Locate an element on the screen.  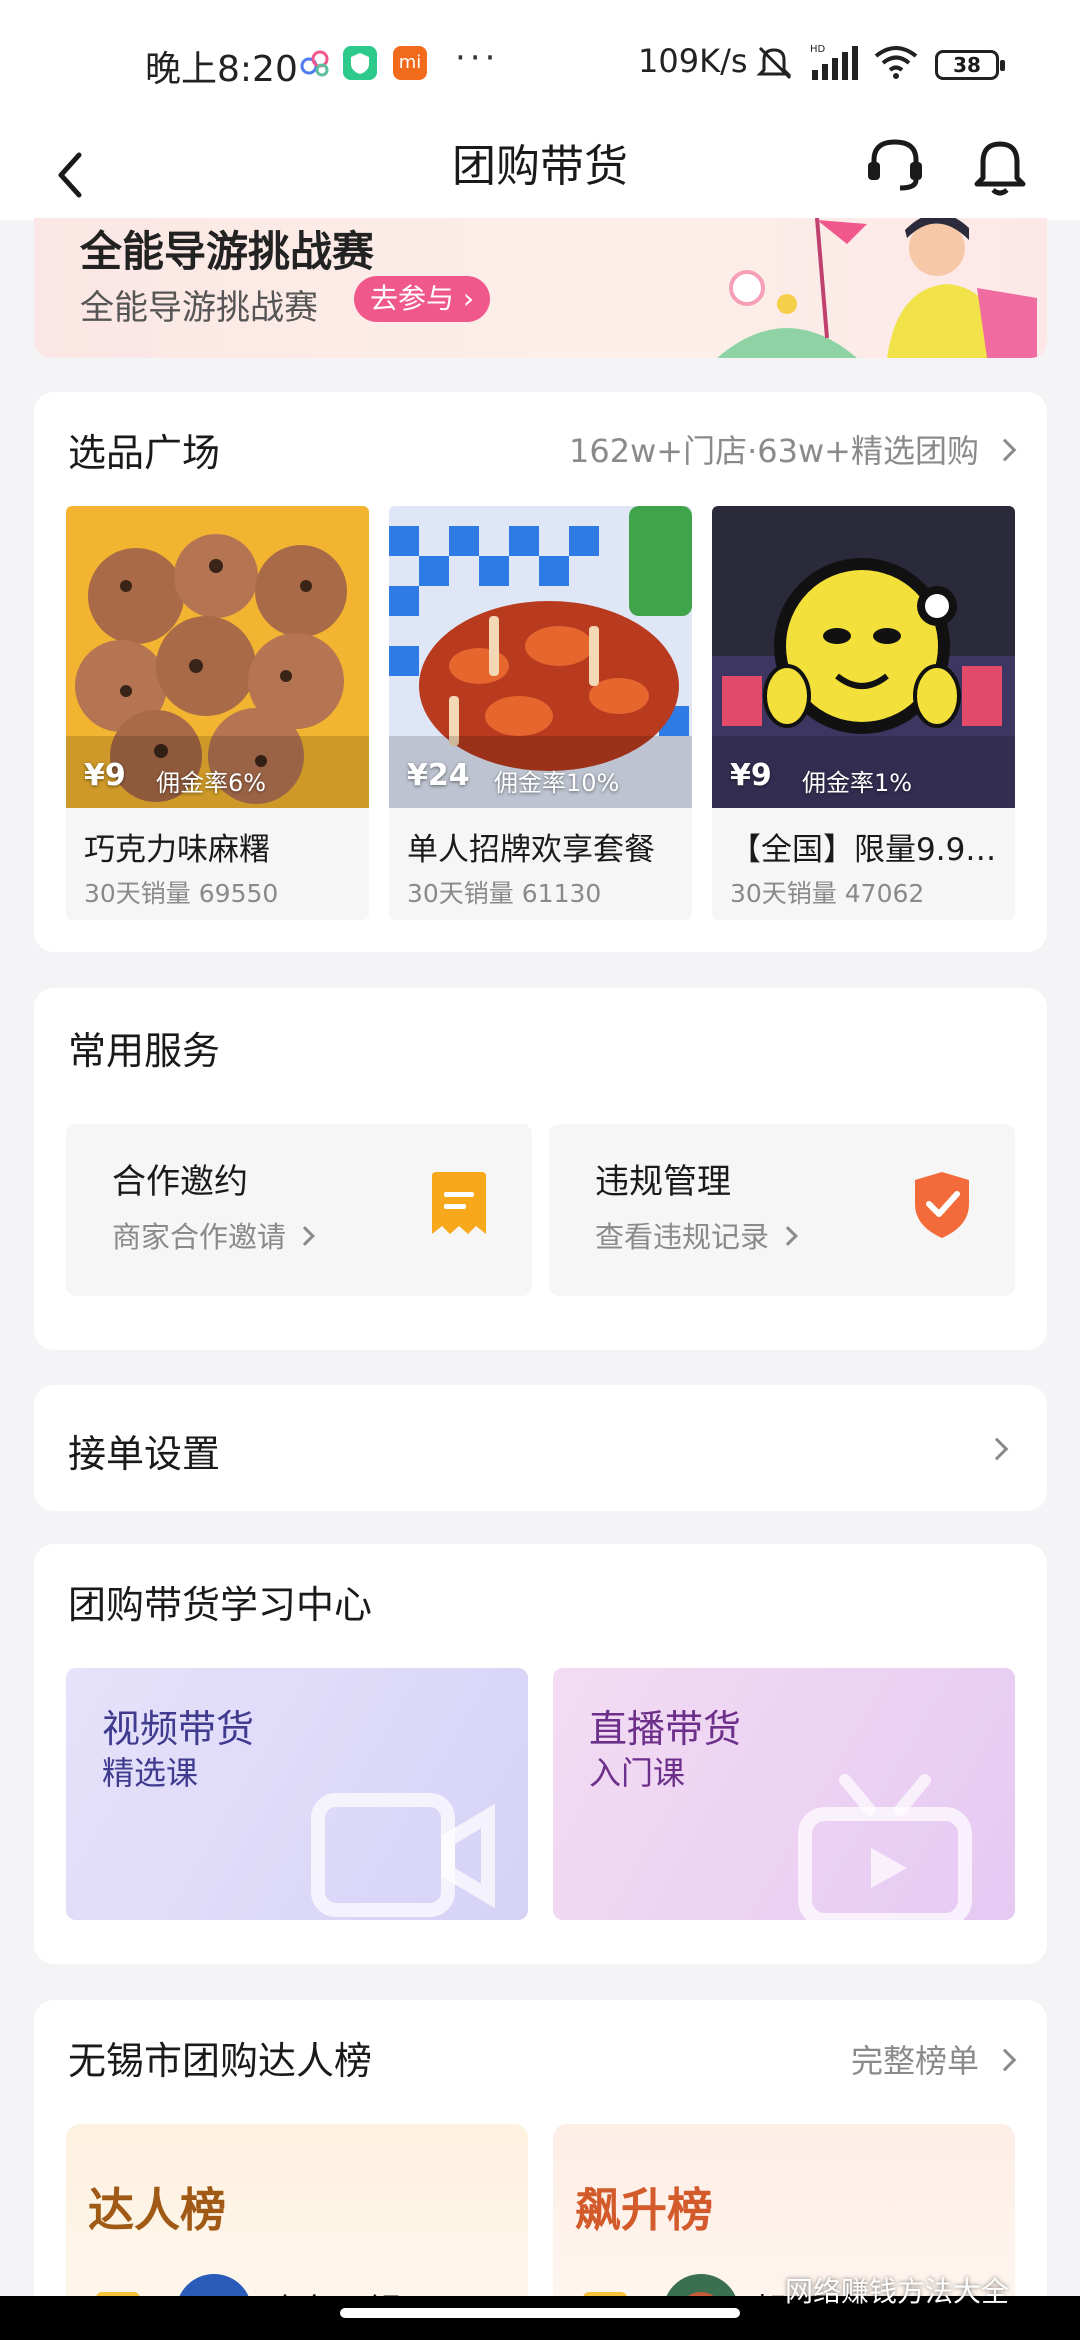
course-title: 直播带货 is located at coordinates (665, 1729).